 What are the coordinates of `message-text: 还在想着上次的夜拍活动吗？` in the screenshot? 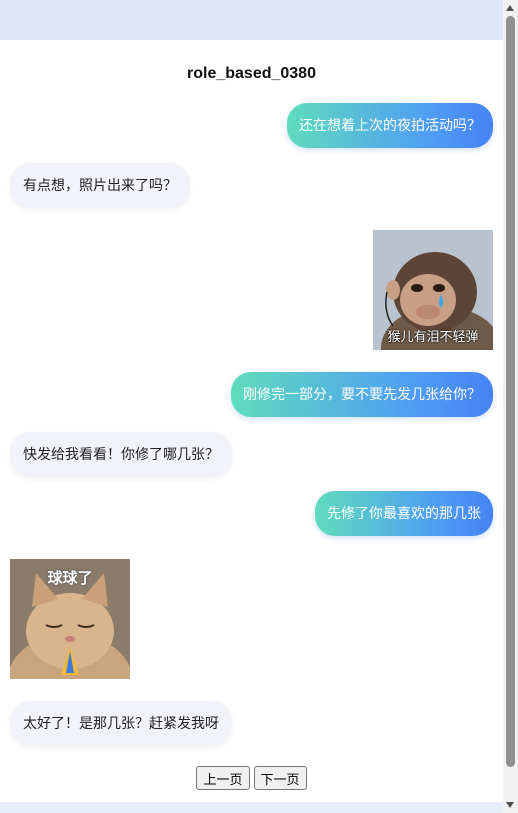 It's located at (390, 125).